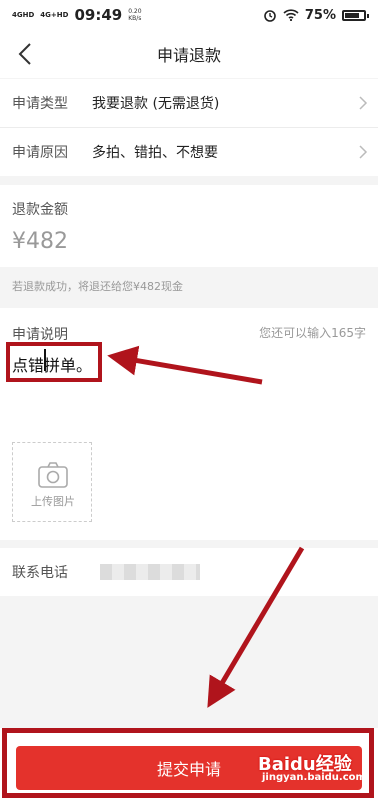 This screenshot has height=800, width=378. What do you see at coordinates (97, 286) in the screenshot?
I see `refund-note: 若退款成功，将退还给您¥482现金` at bounding box center [97, 286].